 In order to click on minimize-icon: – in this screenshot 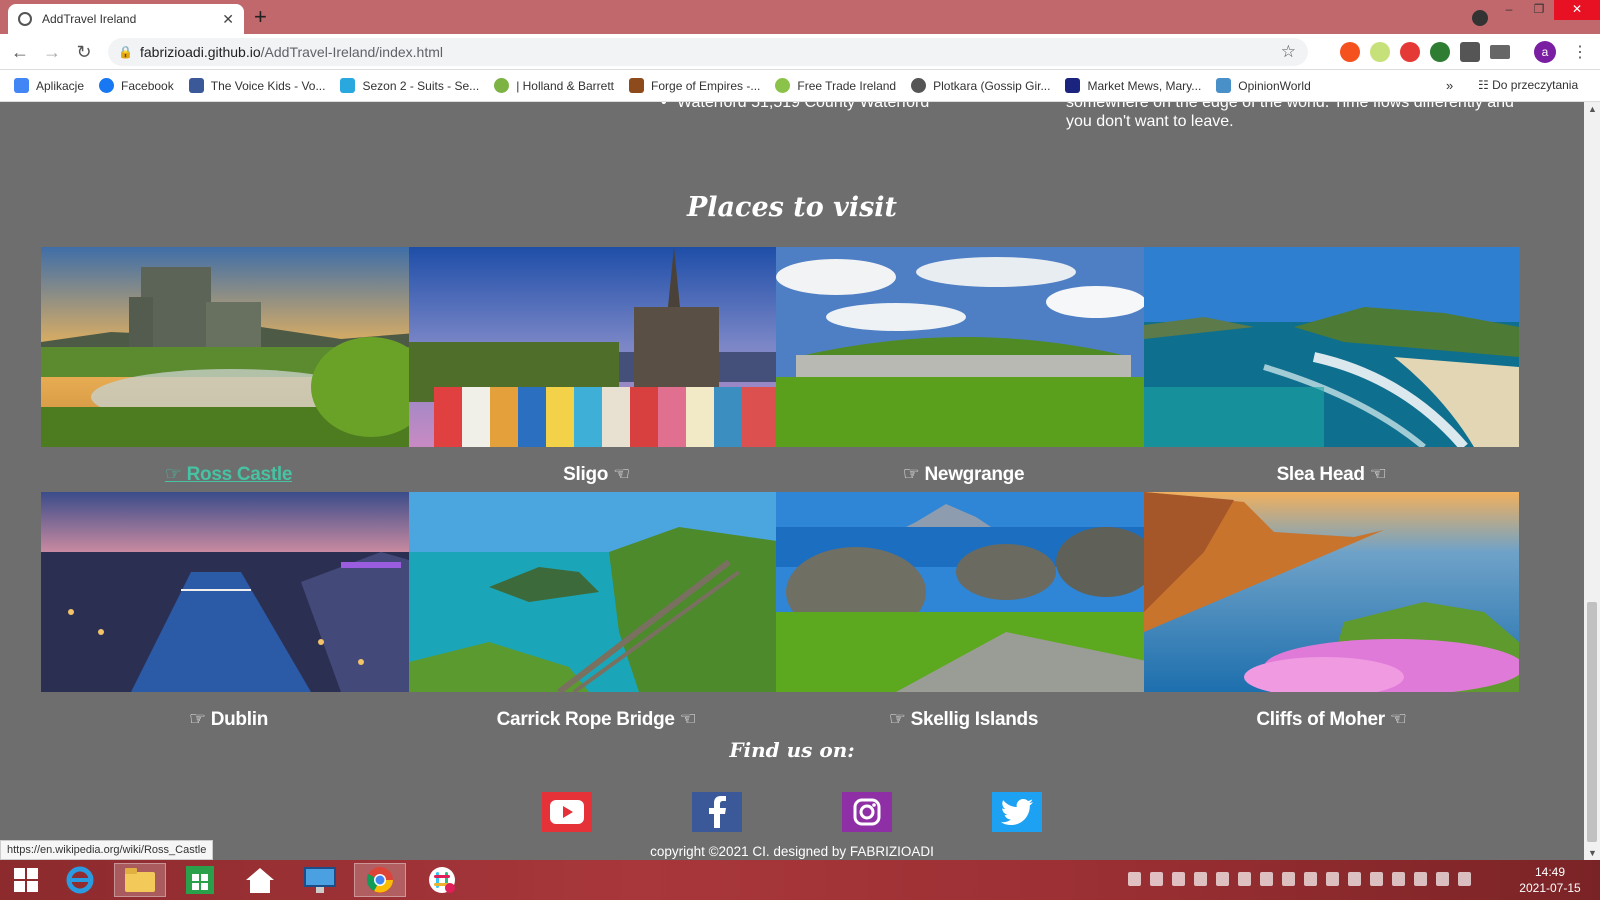, I will do `click(1509, 10)`.